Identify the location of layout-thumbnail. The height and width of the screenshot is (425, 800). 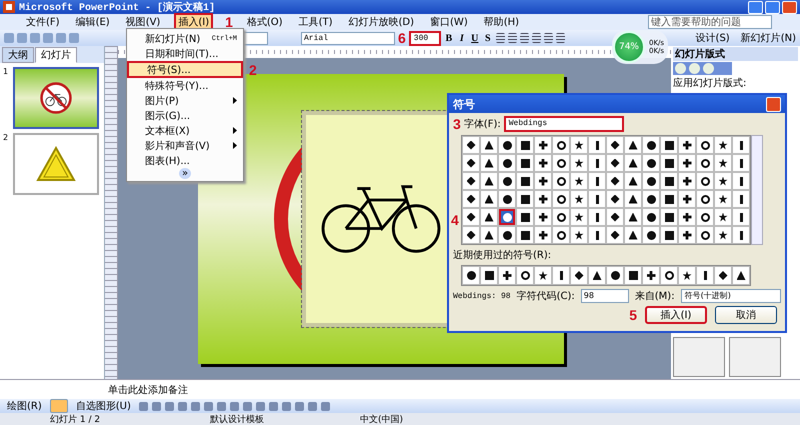
(699, 357).